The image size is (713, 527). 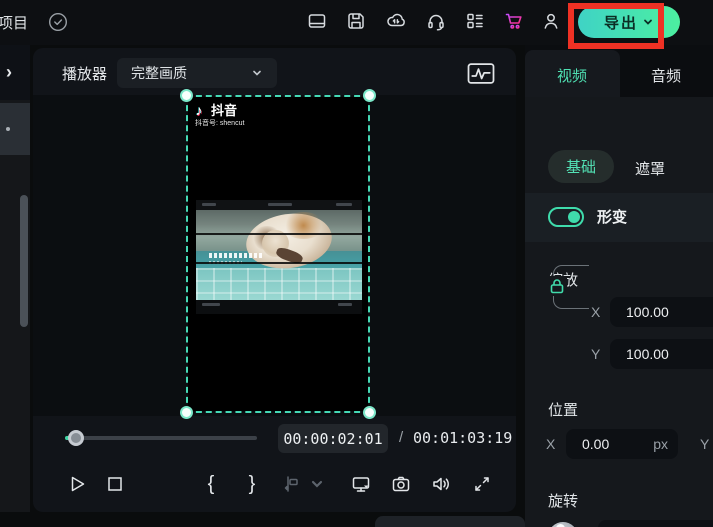 What do you see at coordinates (236, 256) in the screenshot?
I see `video-caption-marks` at bounding box center [236, 256].